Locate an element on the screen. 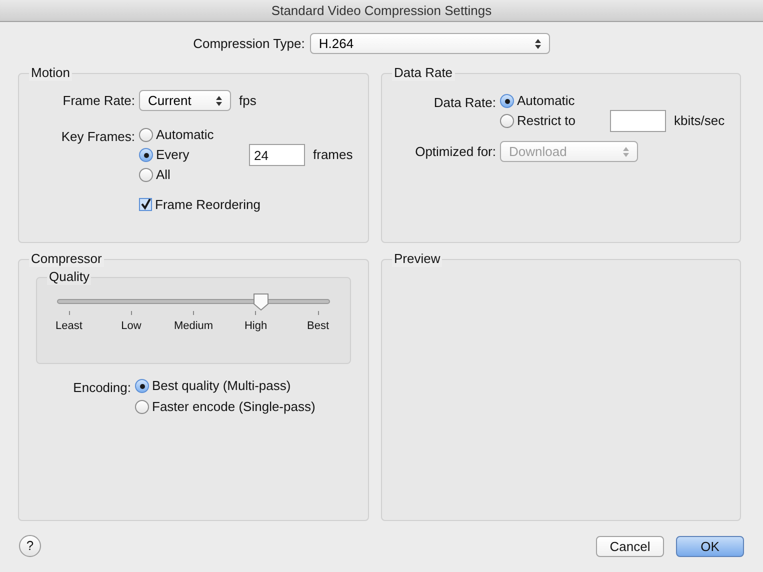 Image resolution: width=763 pixels, height=572 pixels. tick-label: Low is located at coordinates (131, 326).